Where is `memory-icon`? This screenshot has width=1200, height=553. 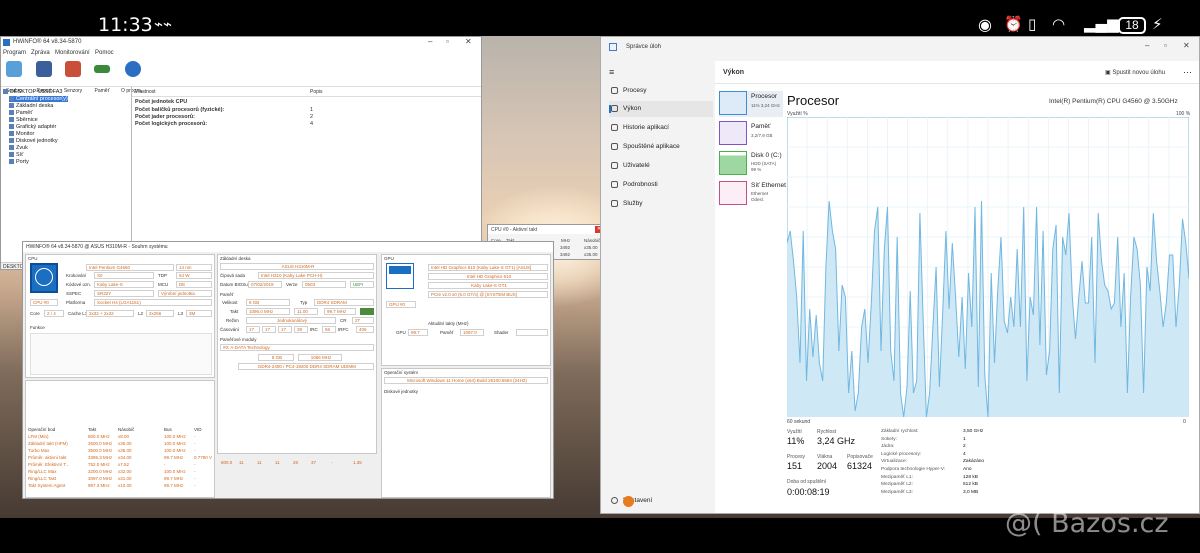 memory-icon is located at coordinates (102, 69).